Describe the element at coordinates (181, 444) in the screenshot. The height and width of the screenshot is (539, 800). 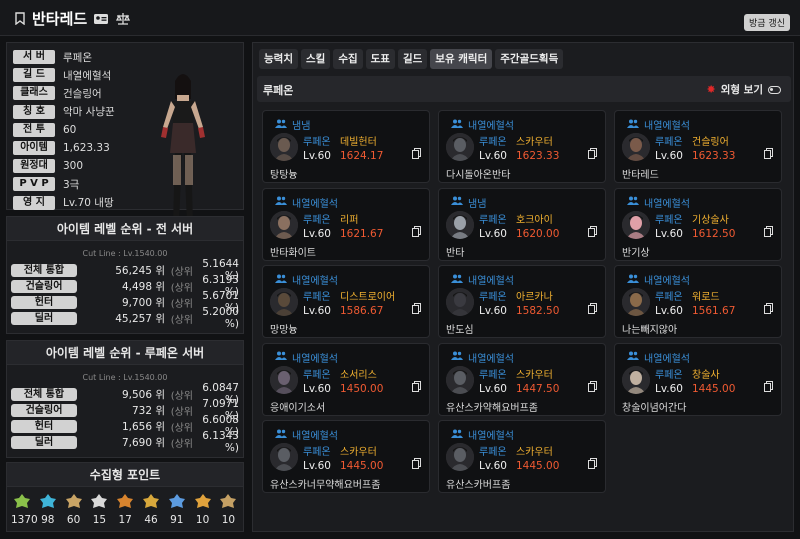
I see `rank-sub: (상위` at that location.